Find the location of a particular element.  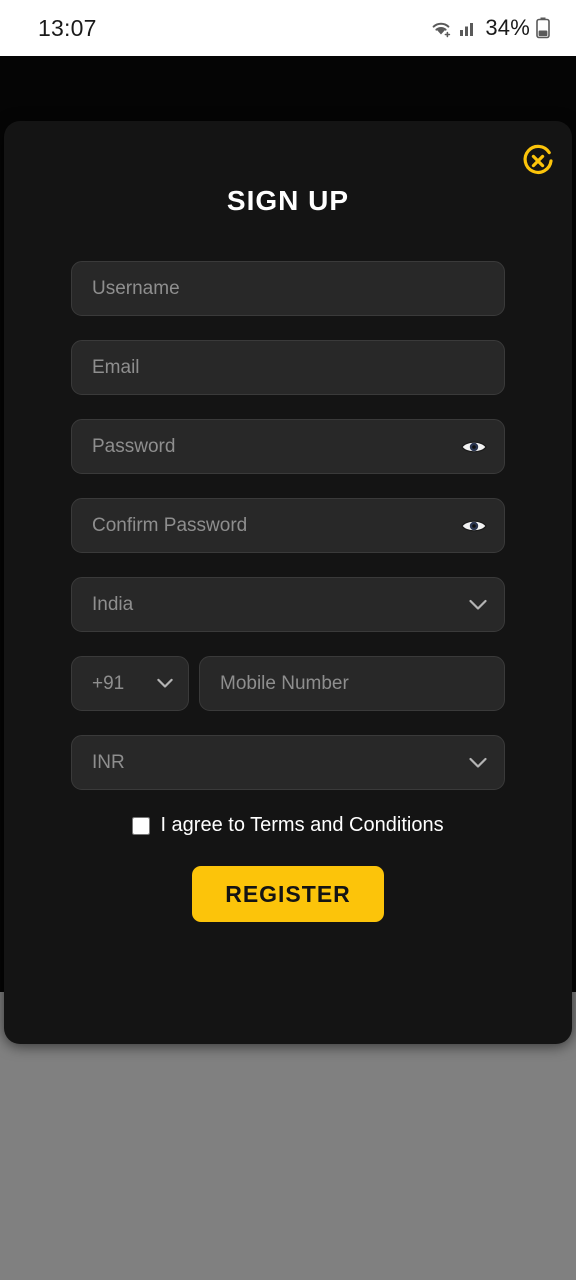

currency-field-row: INR is located at coordinates (288, 762).